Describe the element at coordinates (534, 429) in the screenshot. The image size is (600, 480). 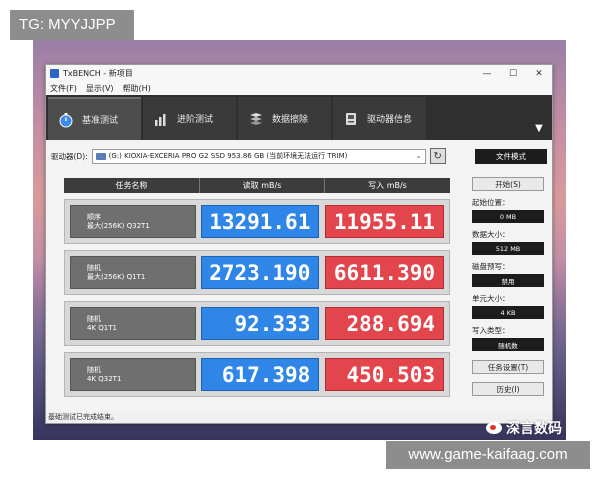
I see `weibo-watermark-text: 深言数码` at that location.